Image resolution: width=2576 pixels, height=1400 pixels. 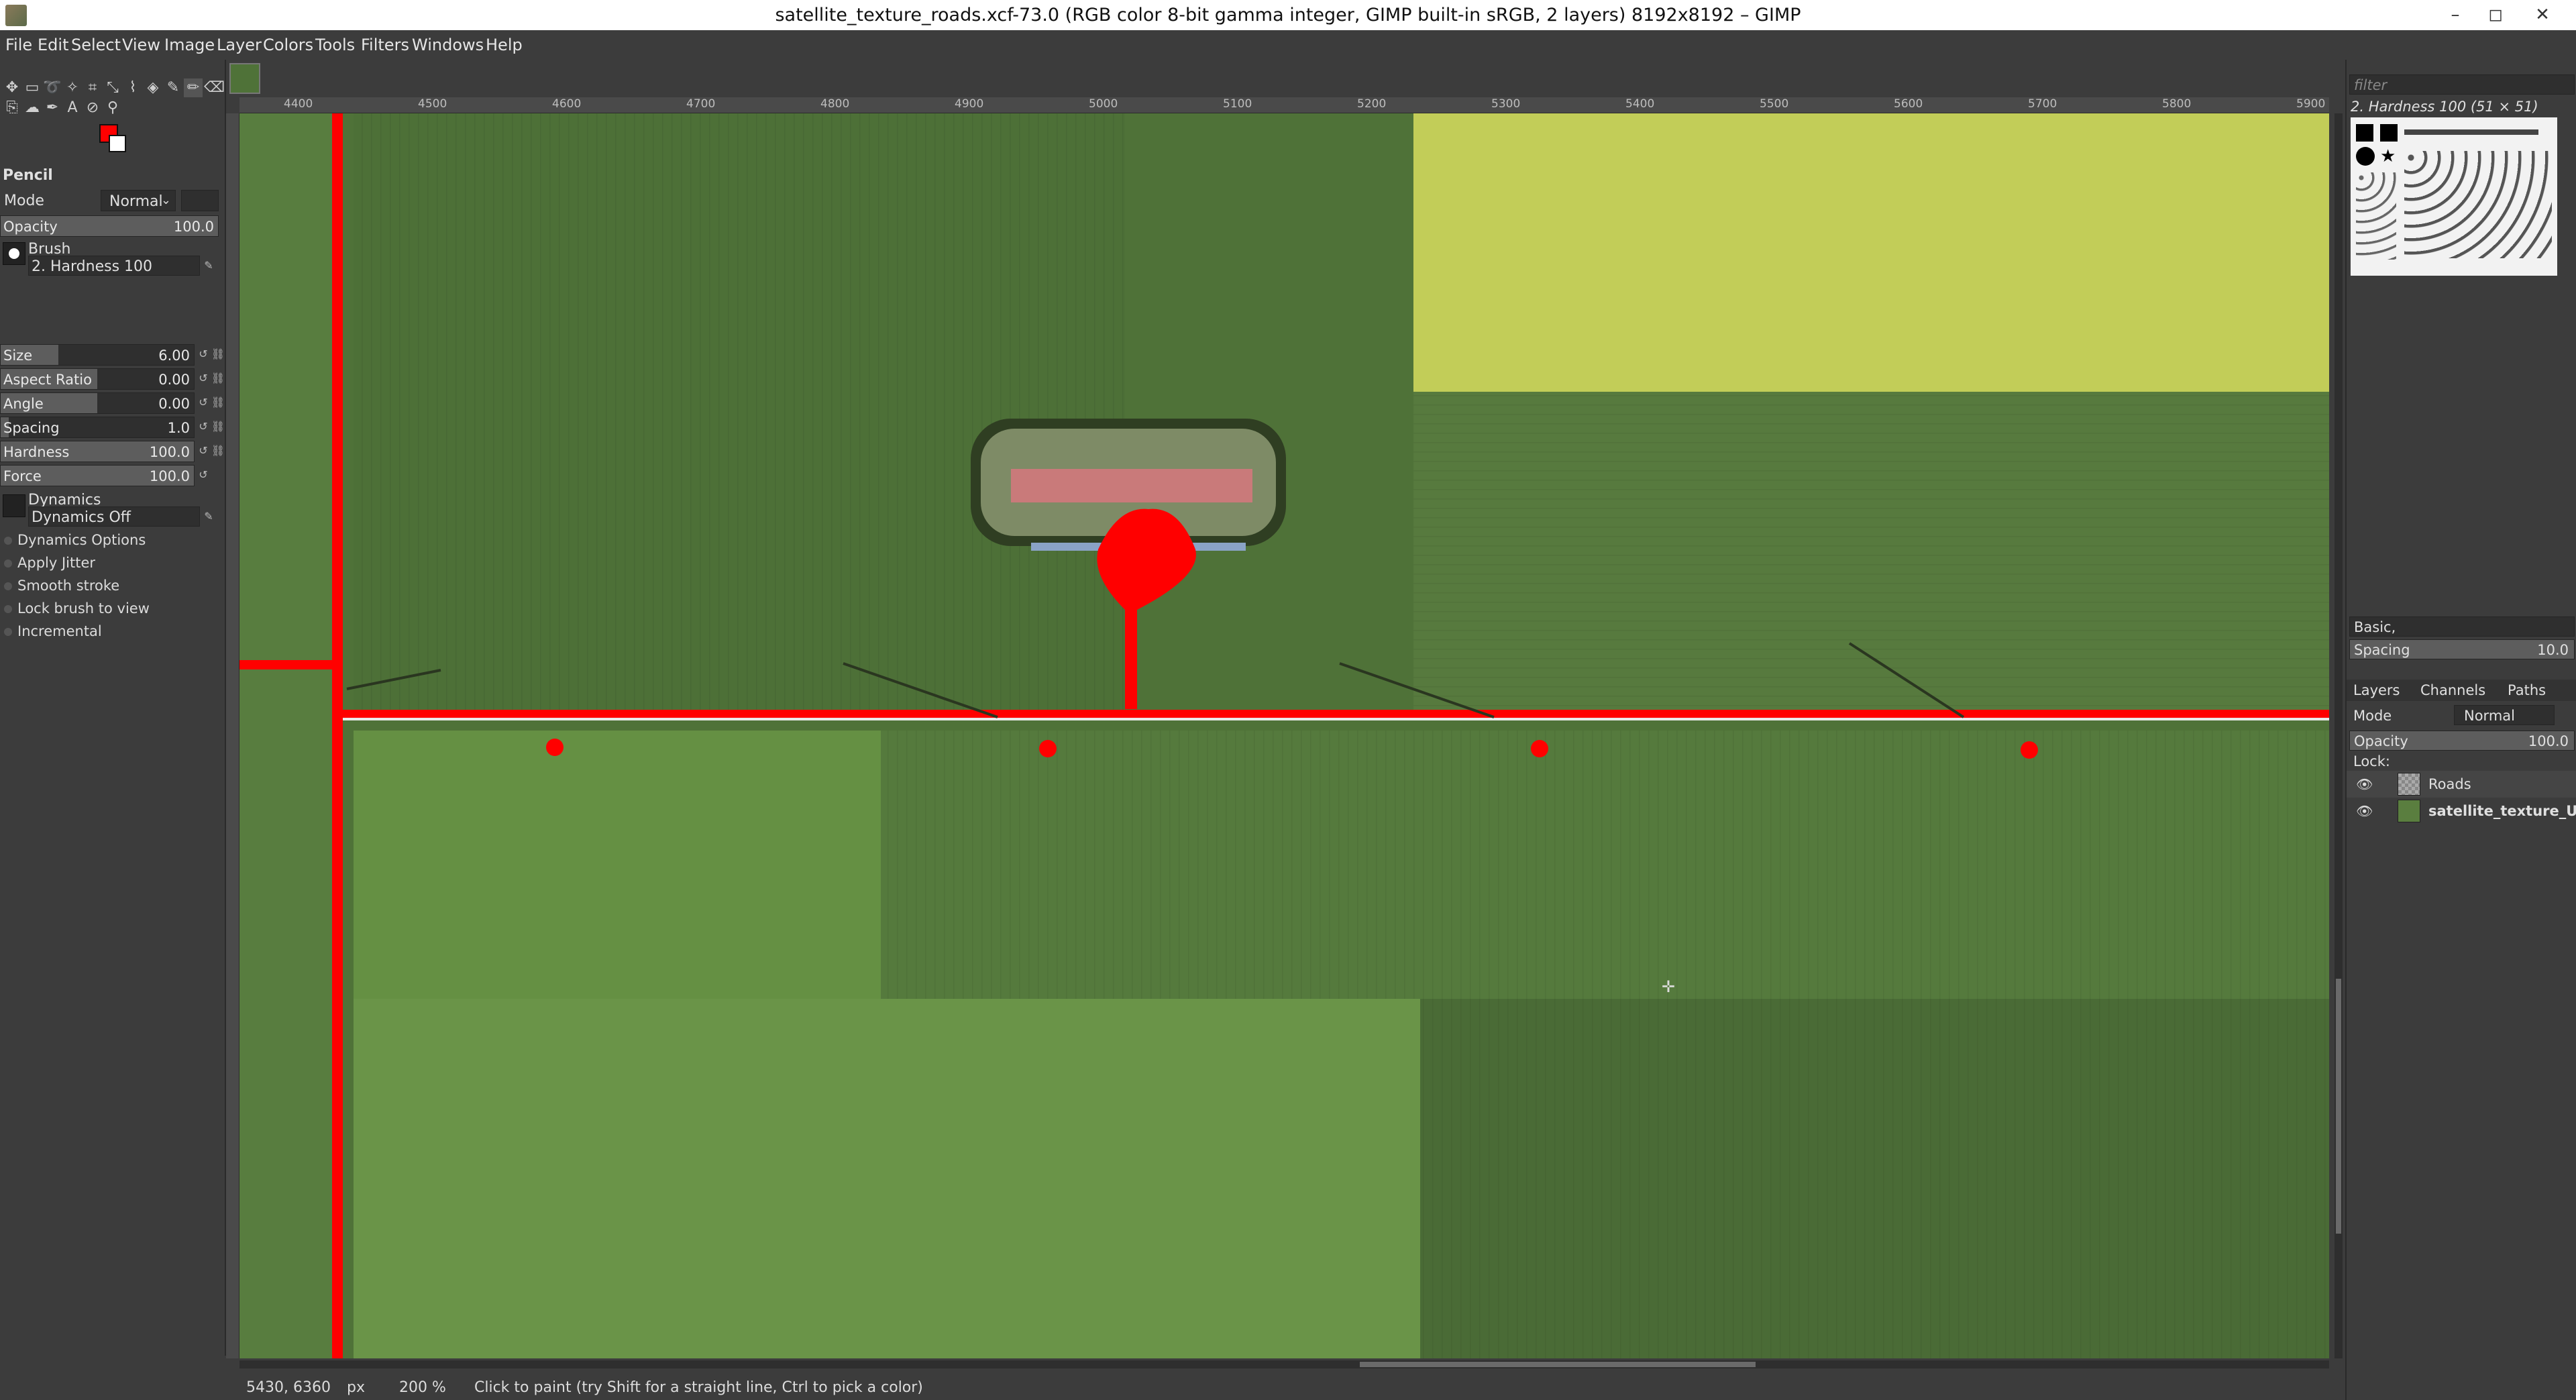 I want to click on tool-options-title: Pencil, so click(x=28, y=175).